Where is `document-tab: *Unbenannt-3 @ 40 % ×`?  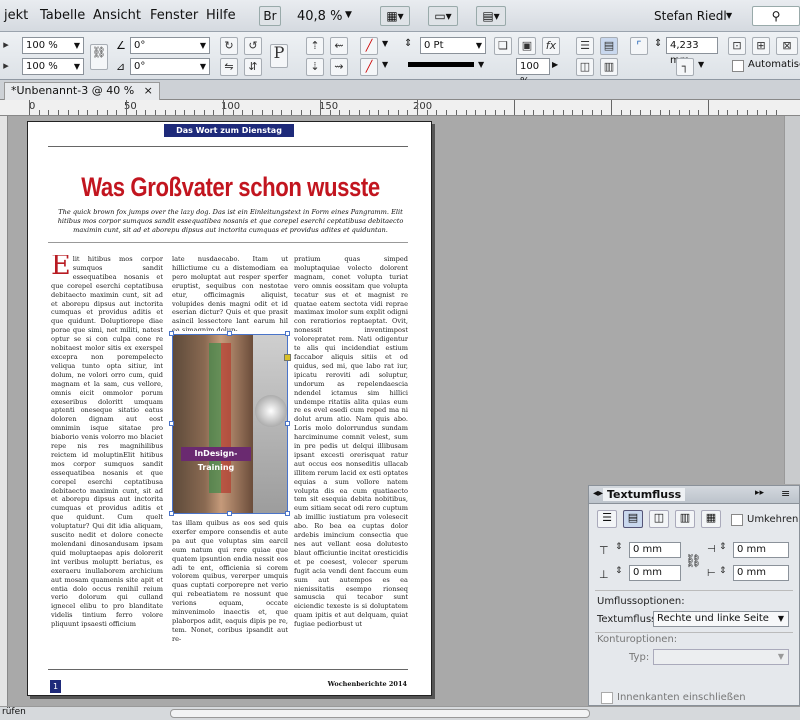
document-tab: *Unbenannt-3 @ 40 % × is located at coordinates (82, 91).